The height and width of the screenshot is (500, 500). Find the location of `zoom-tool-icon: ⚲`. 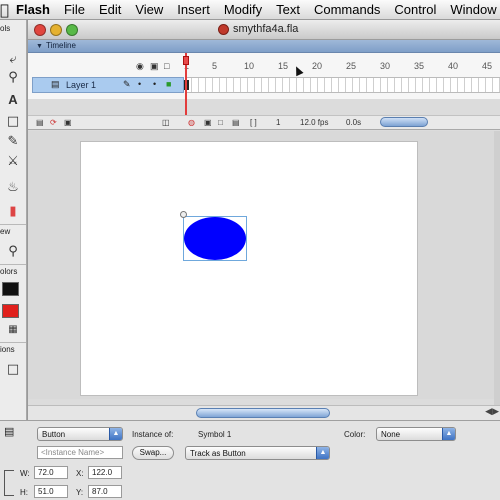

zoom-tool-icon: ⚲ is located at coordinates (13, 251).